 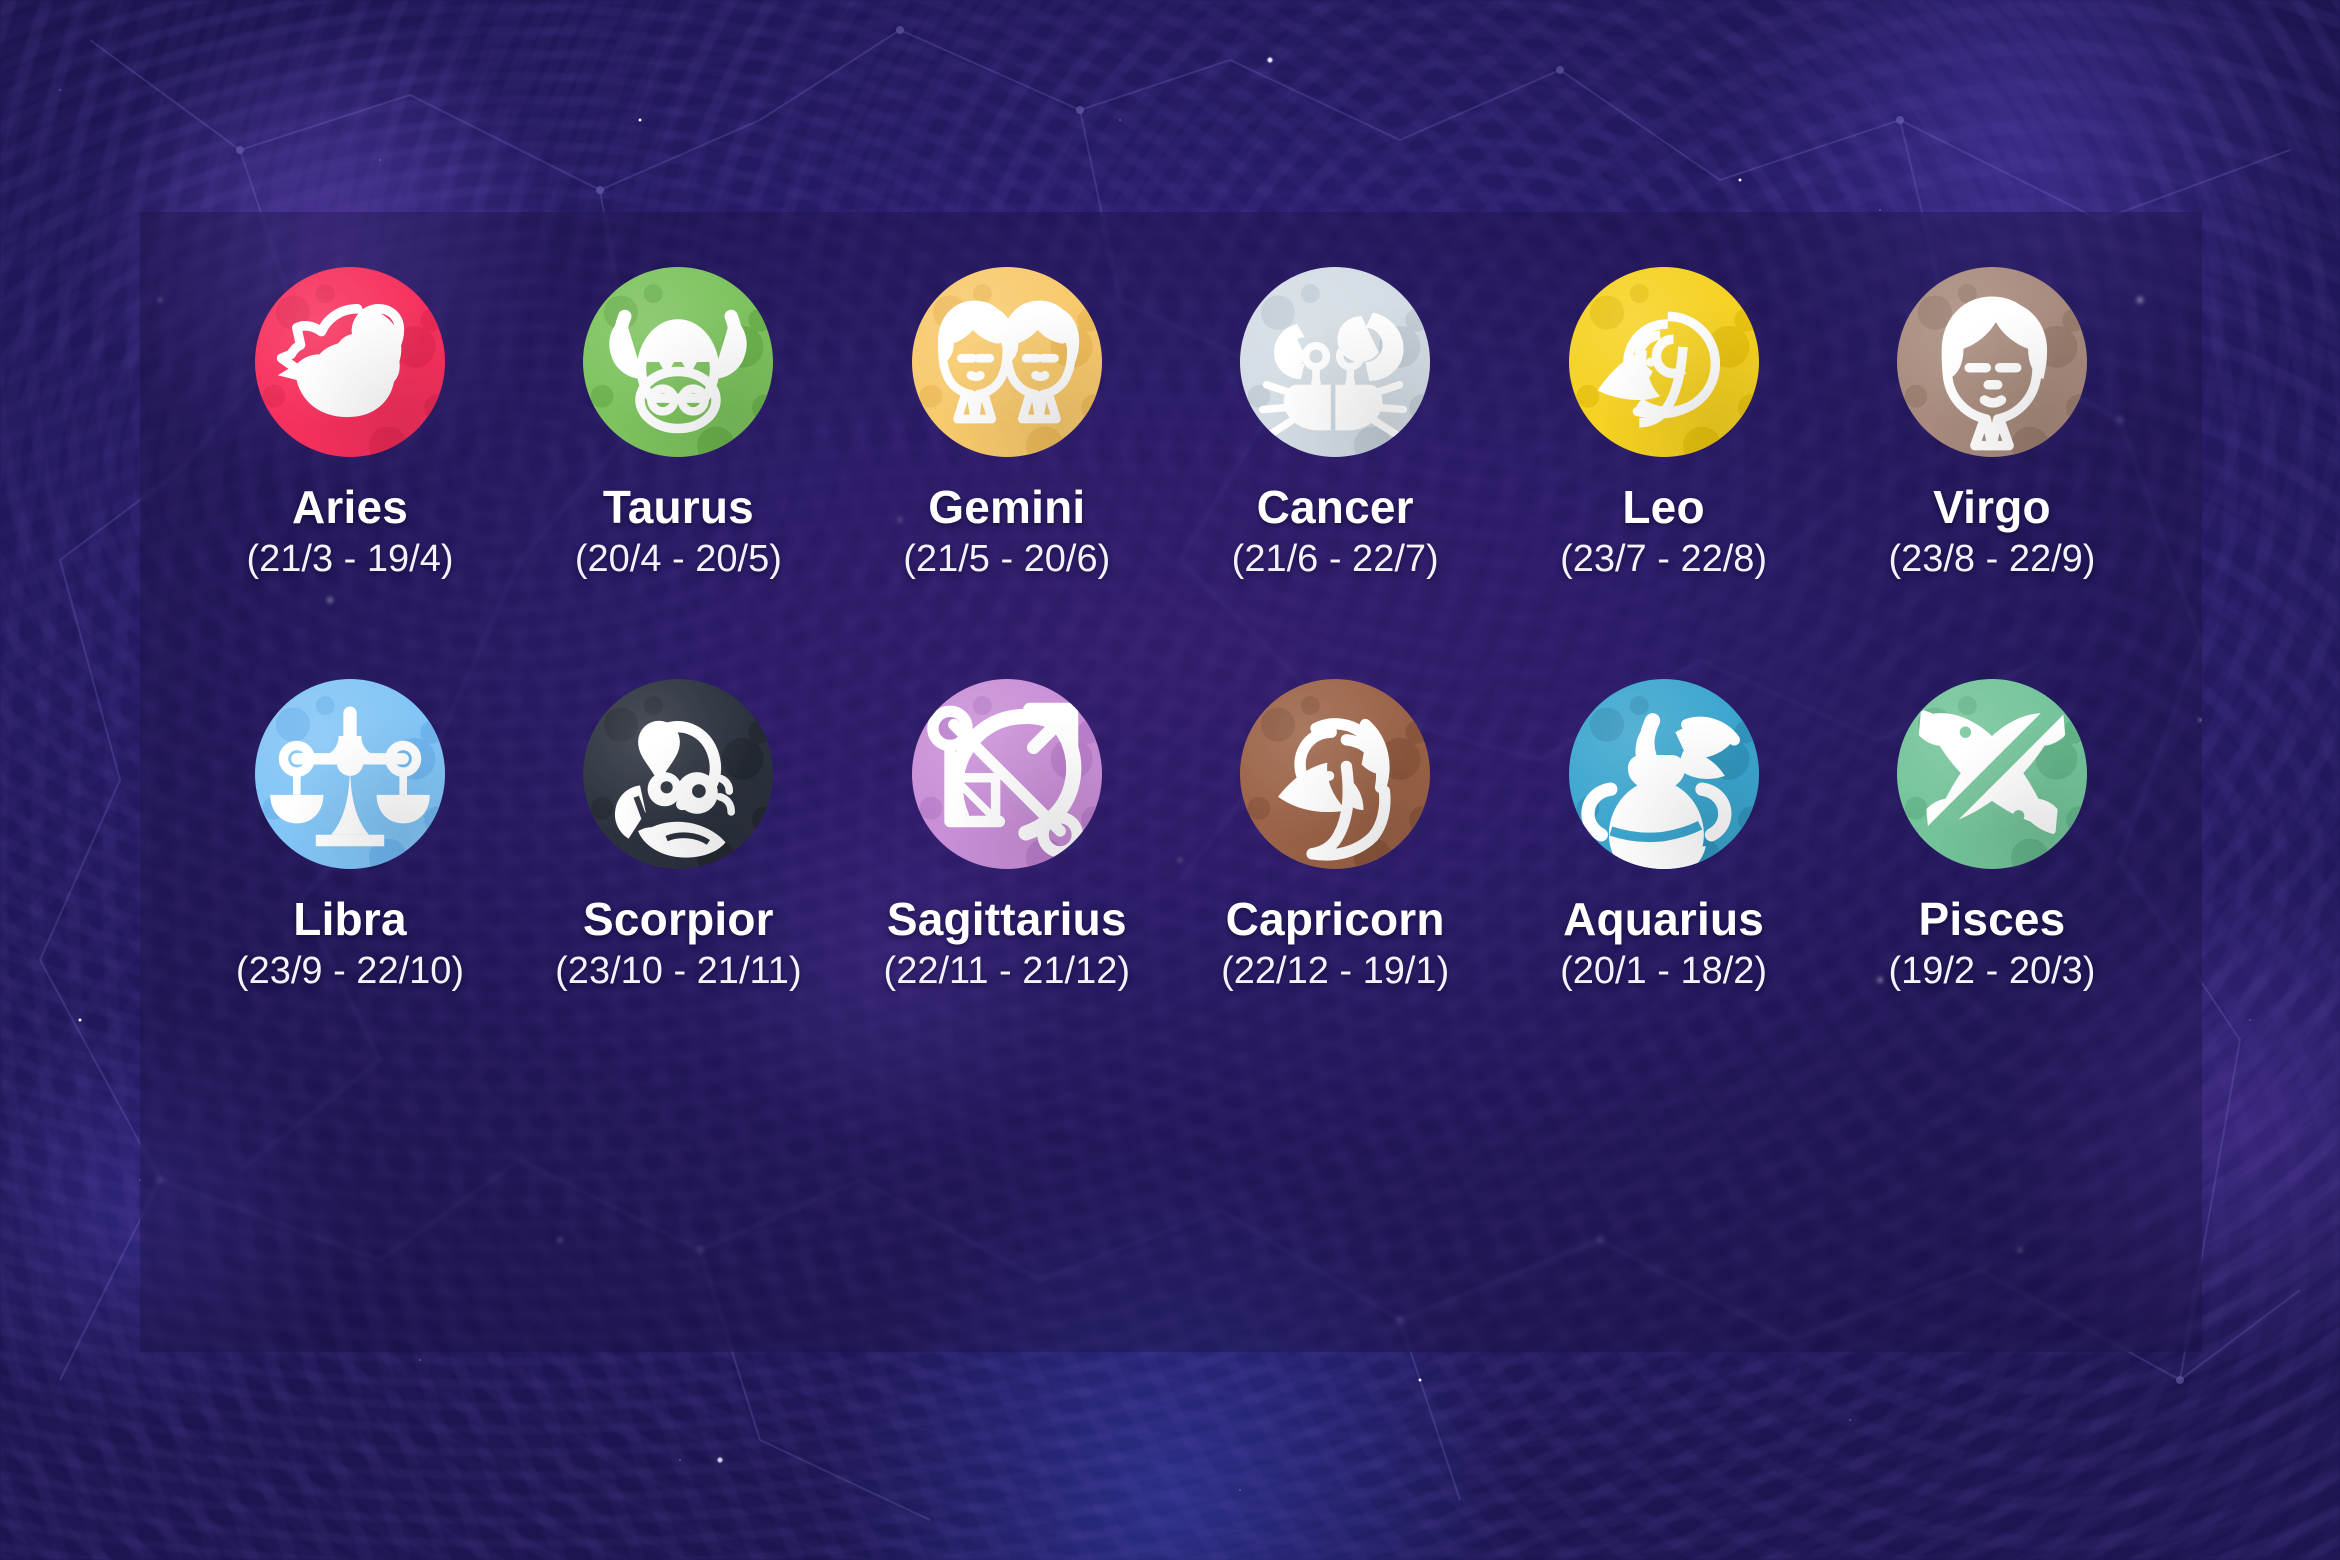 I want to click on zodiac-sign-dates: (23/10 - 21/11), so click(x=678, y=971).